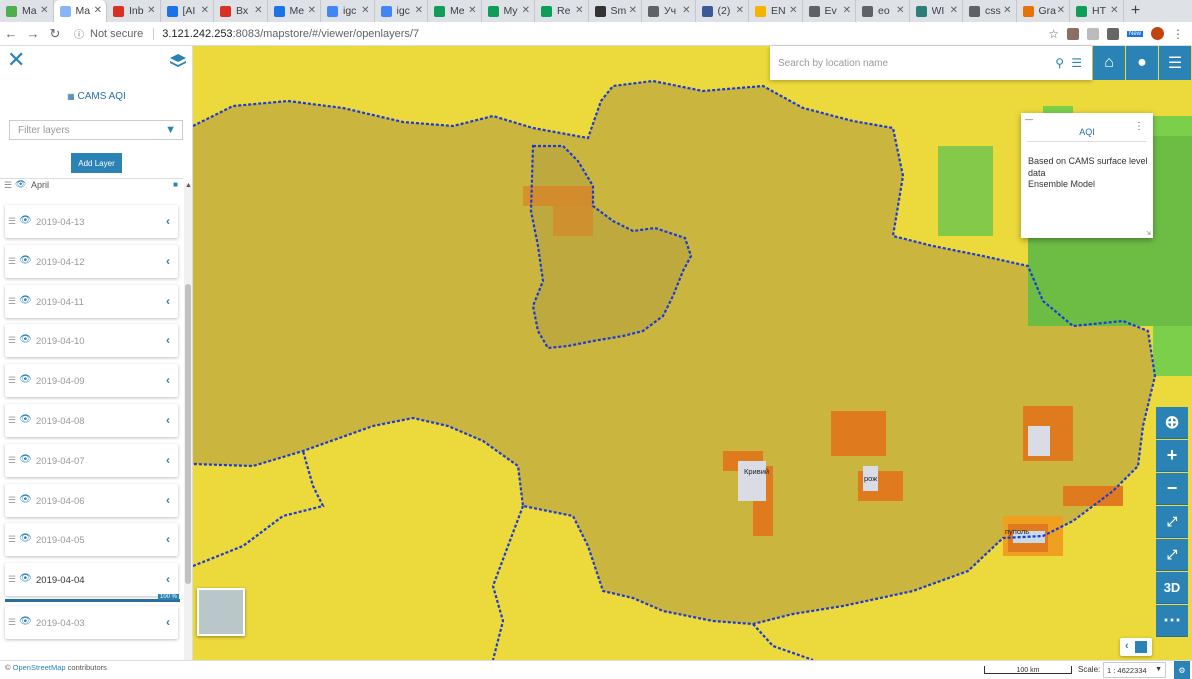  Describe the element at coordinates (25, 578) in the screenshot. I see `eye-icon: 👁` at that location.